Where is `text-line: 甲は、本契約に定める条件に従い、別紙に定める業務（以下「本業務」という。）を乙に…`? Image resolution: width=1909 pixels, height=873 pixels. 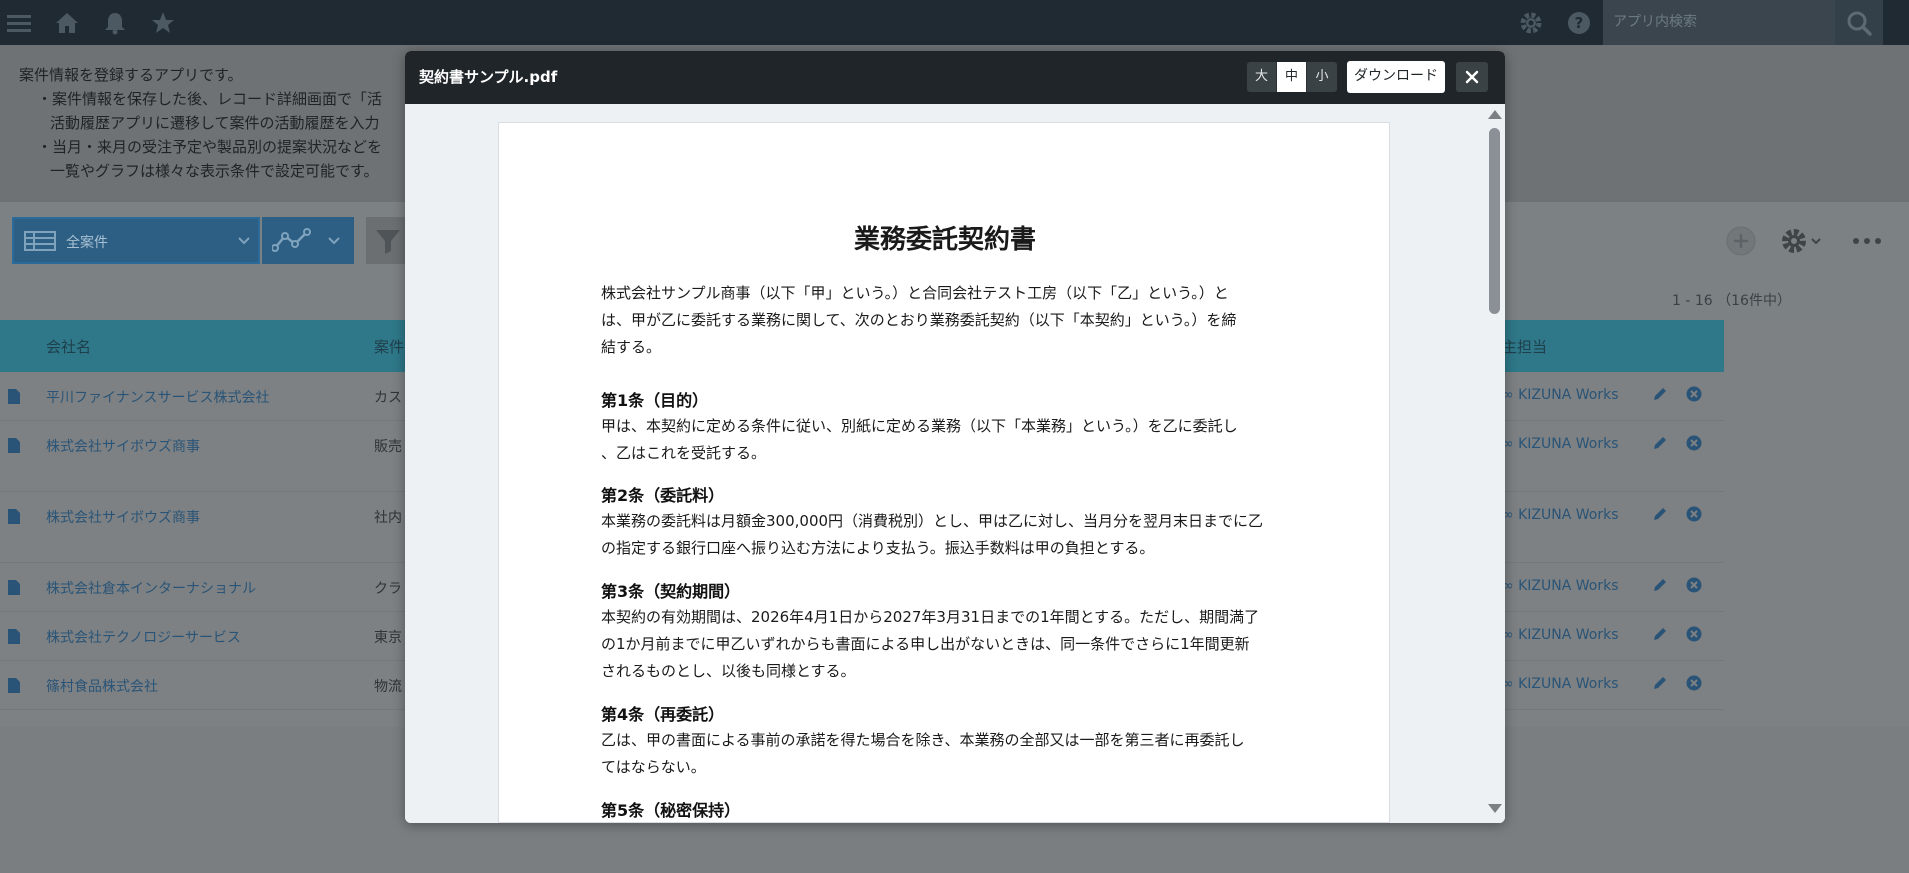 text-line: 甲は、本契約に定める条件に従い、別紙に定める業務（以下「本業務」という。）を乙に… is located at coordinates (919, 426).